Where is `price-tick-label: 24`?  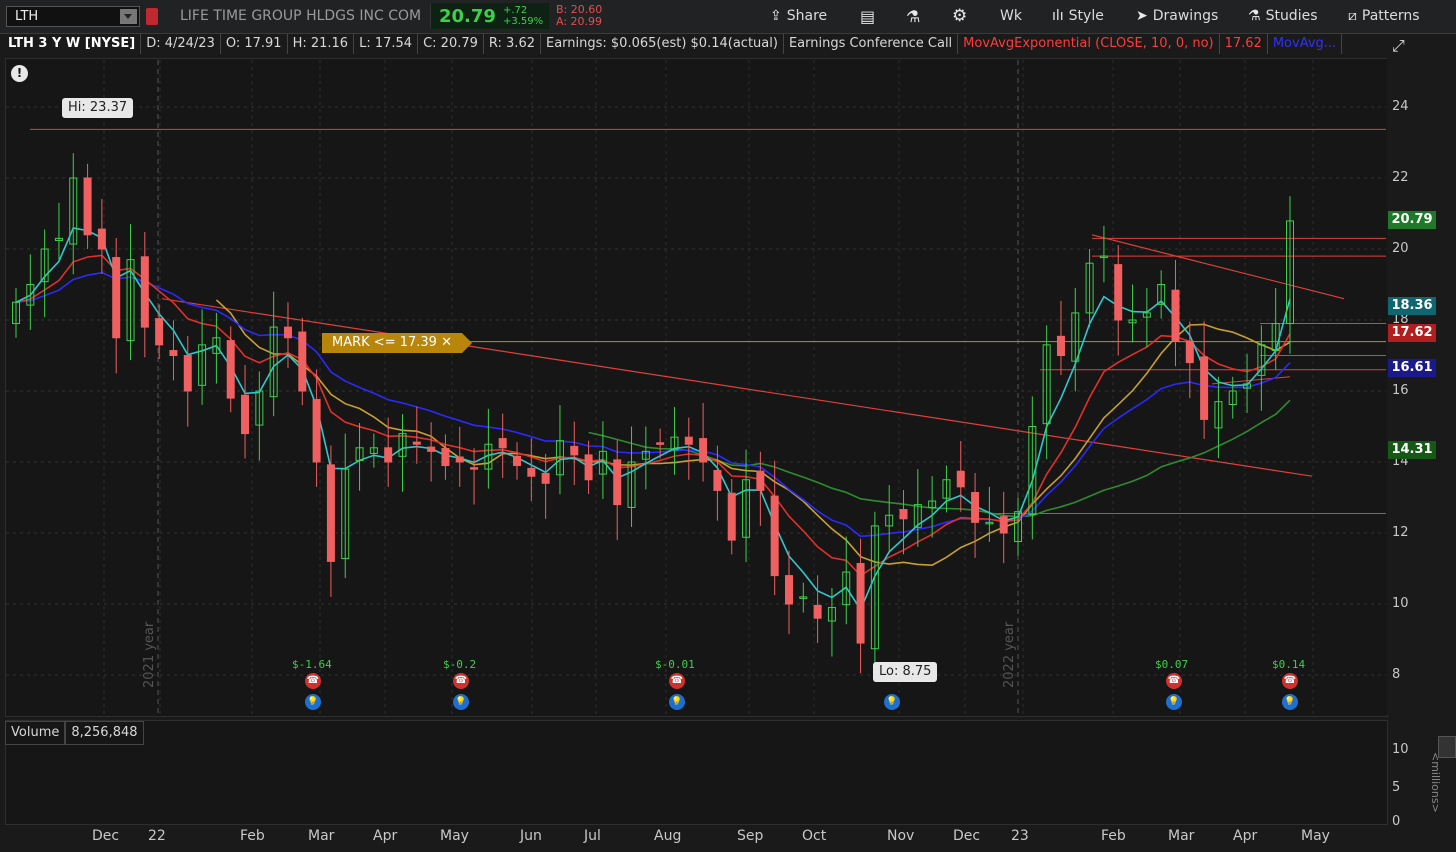 price-tick-label: 24 is located at coordinates (1400, 106).